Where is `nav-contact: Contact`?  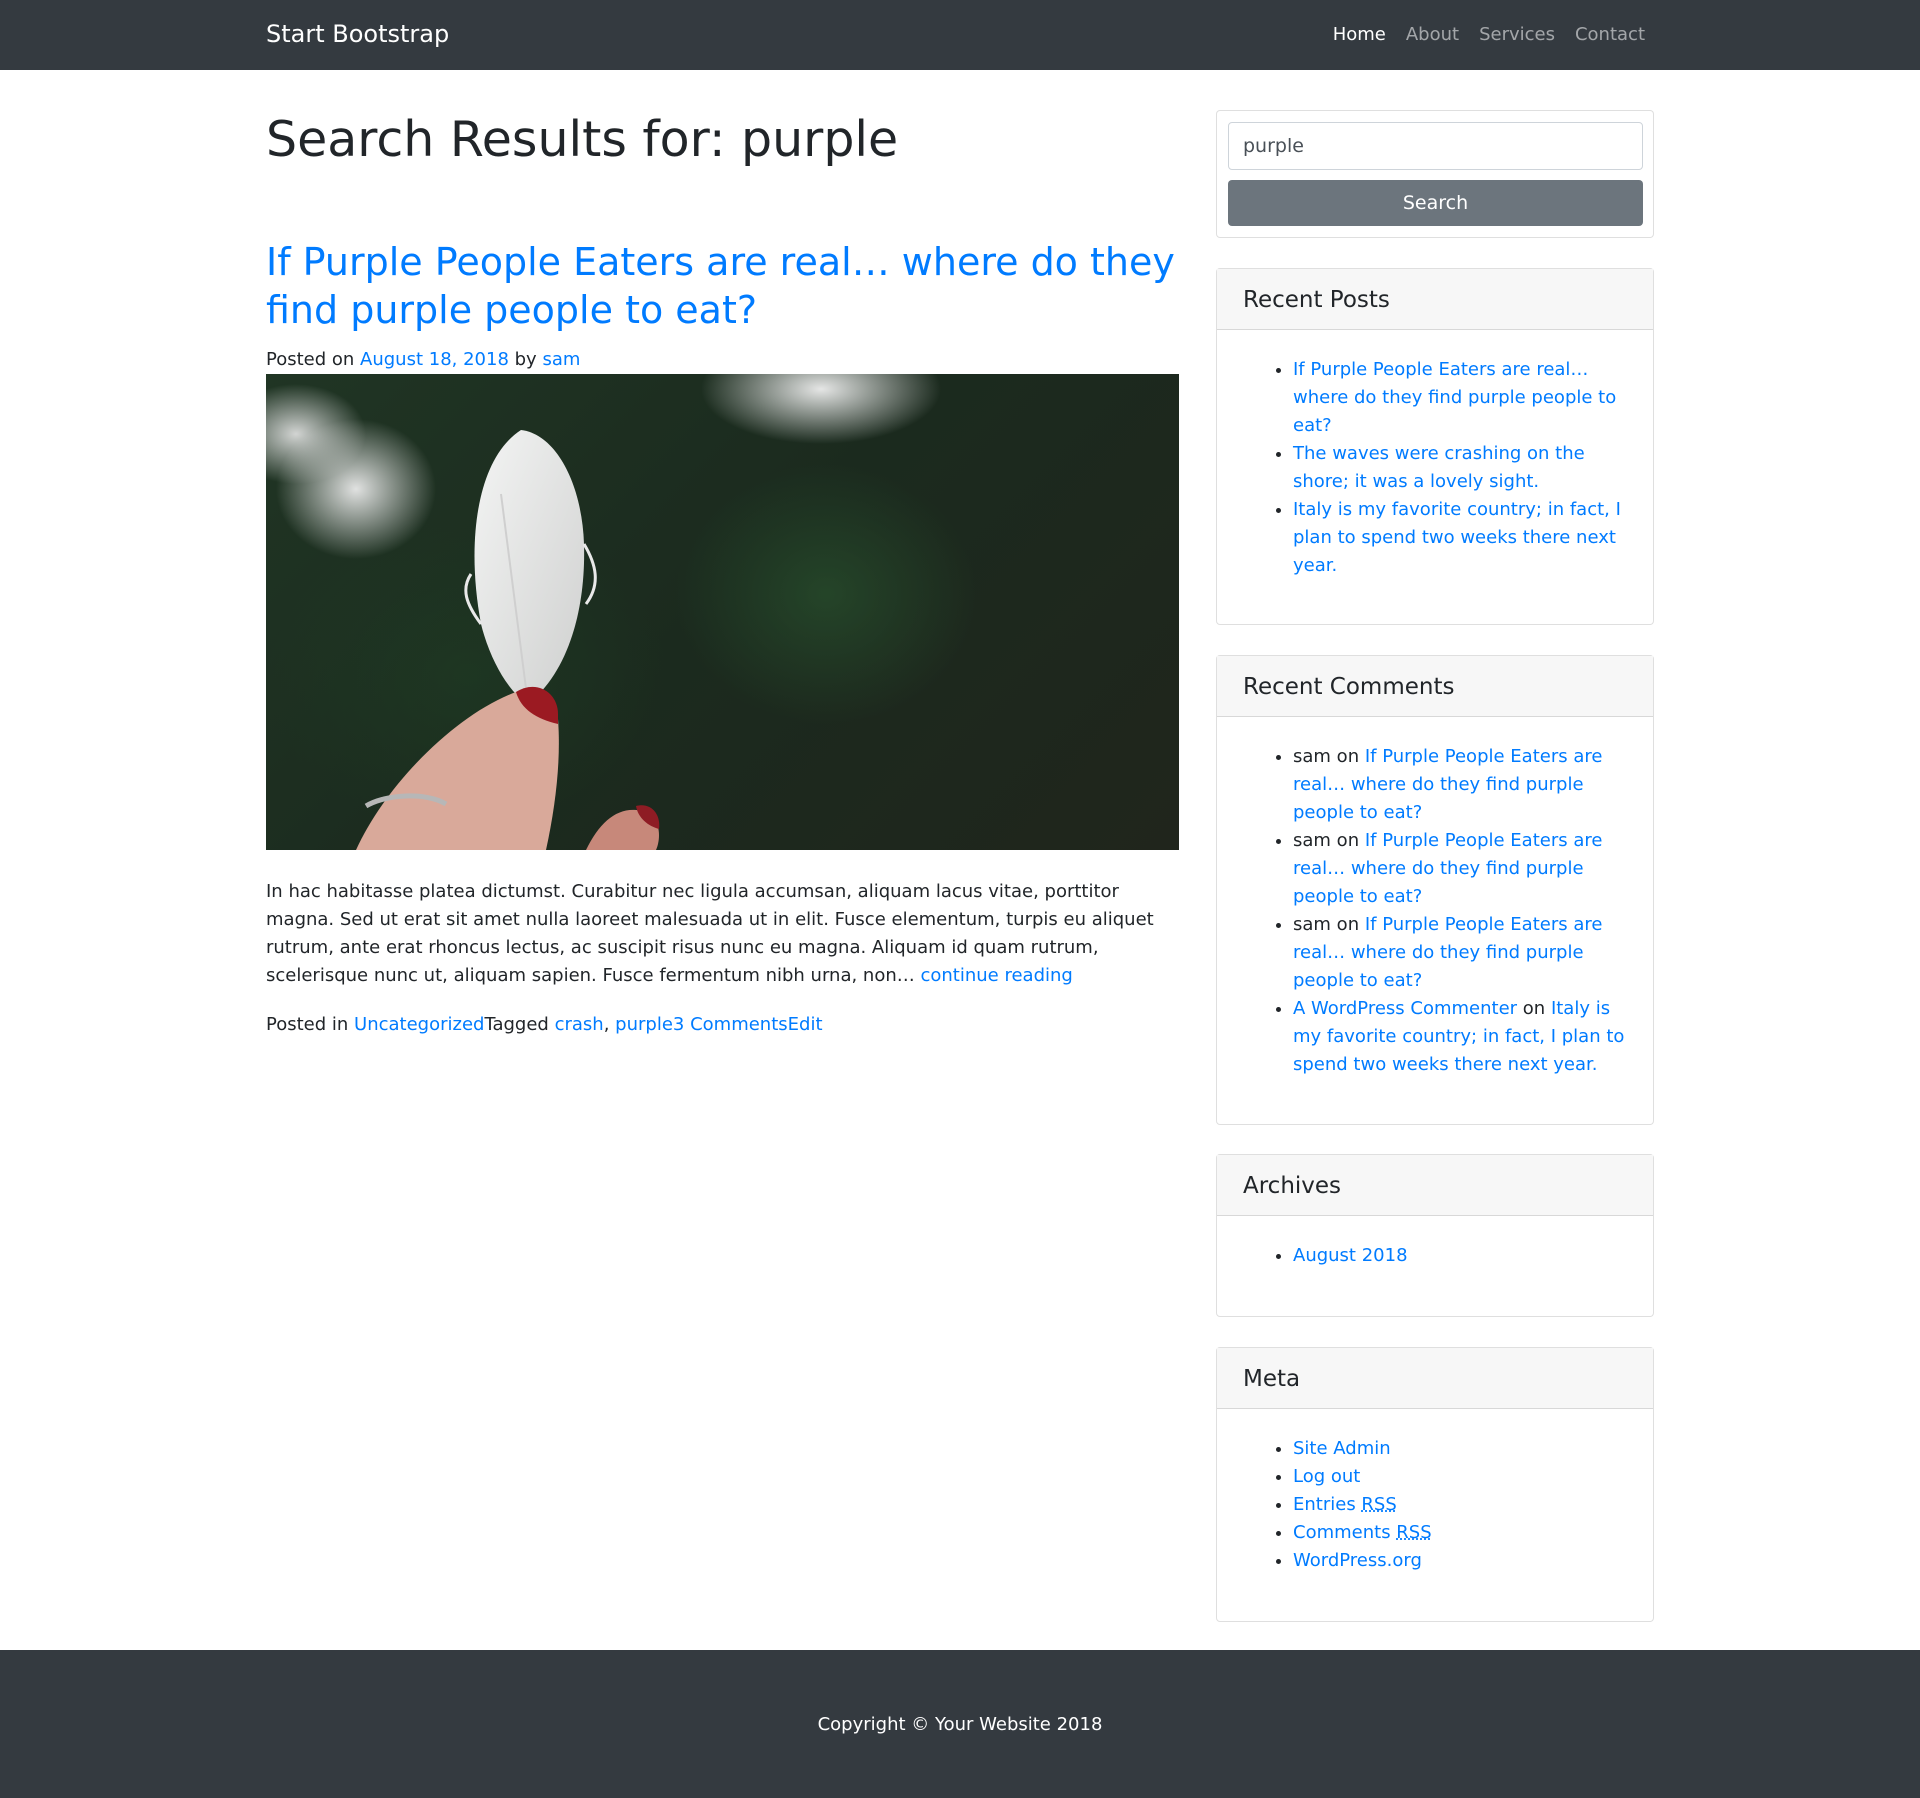
nav-contact: Contact is located at coordinates (1610, 35).